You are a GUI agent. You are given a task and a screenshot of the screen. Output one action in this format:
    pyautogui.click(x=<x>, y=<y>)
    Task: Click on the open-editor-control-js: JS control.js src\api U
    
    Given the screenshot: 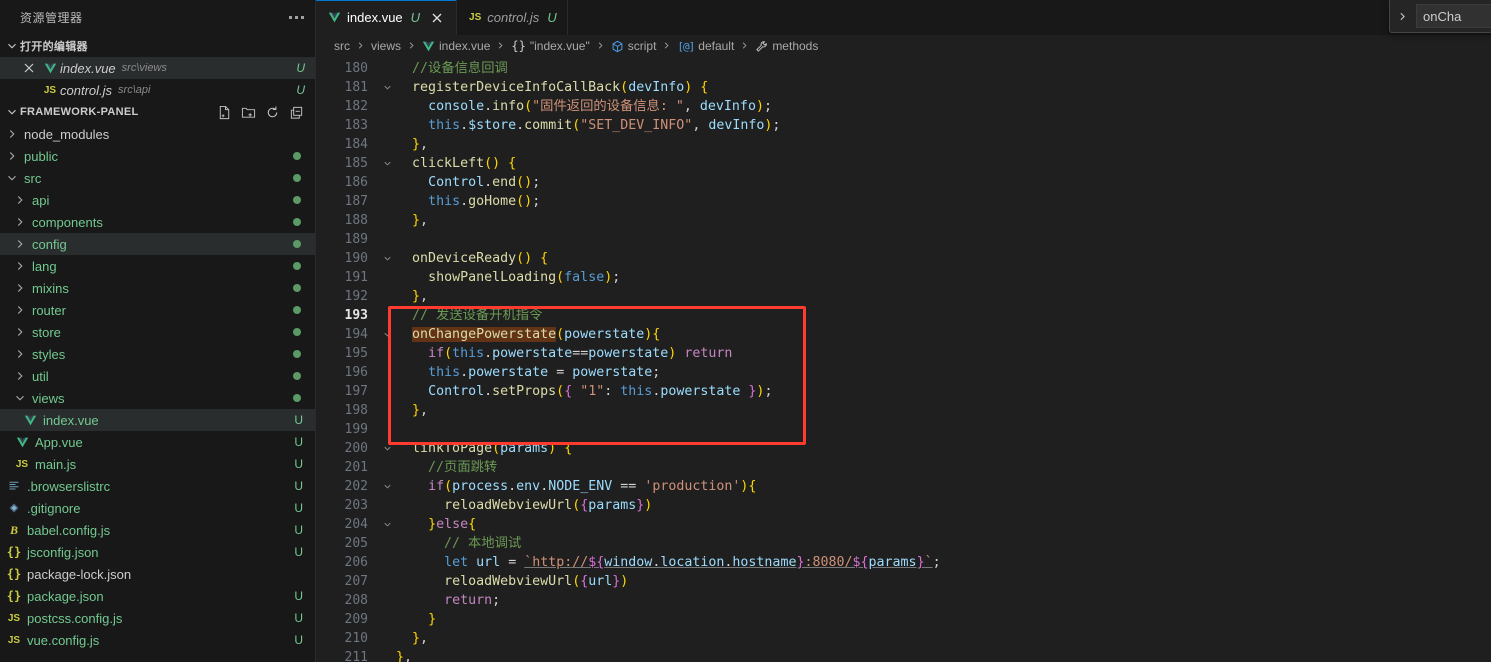 What is the action you would take?
    pyautogui.click(x=157, y=90)
    